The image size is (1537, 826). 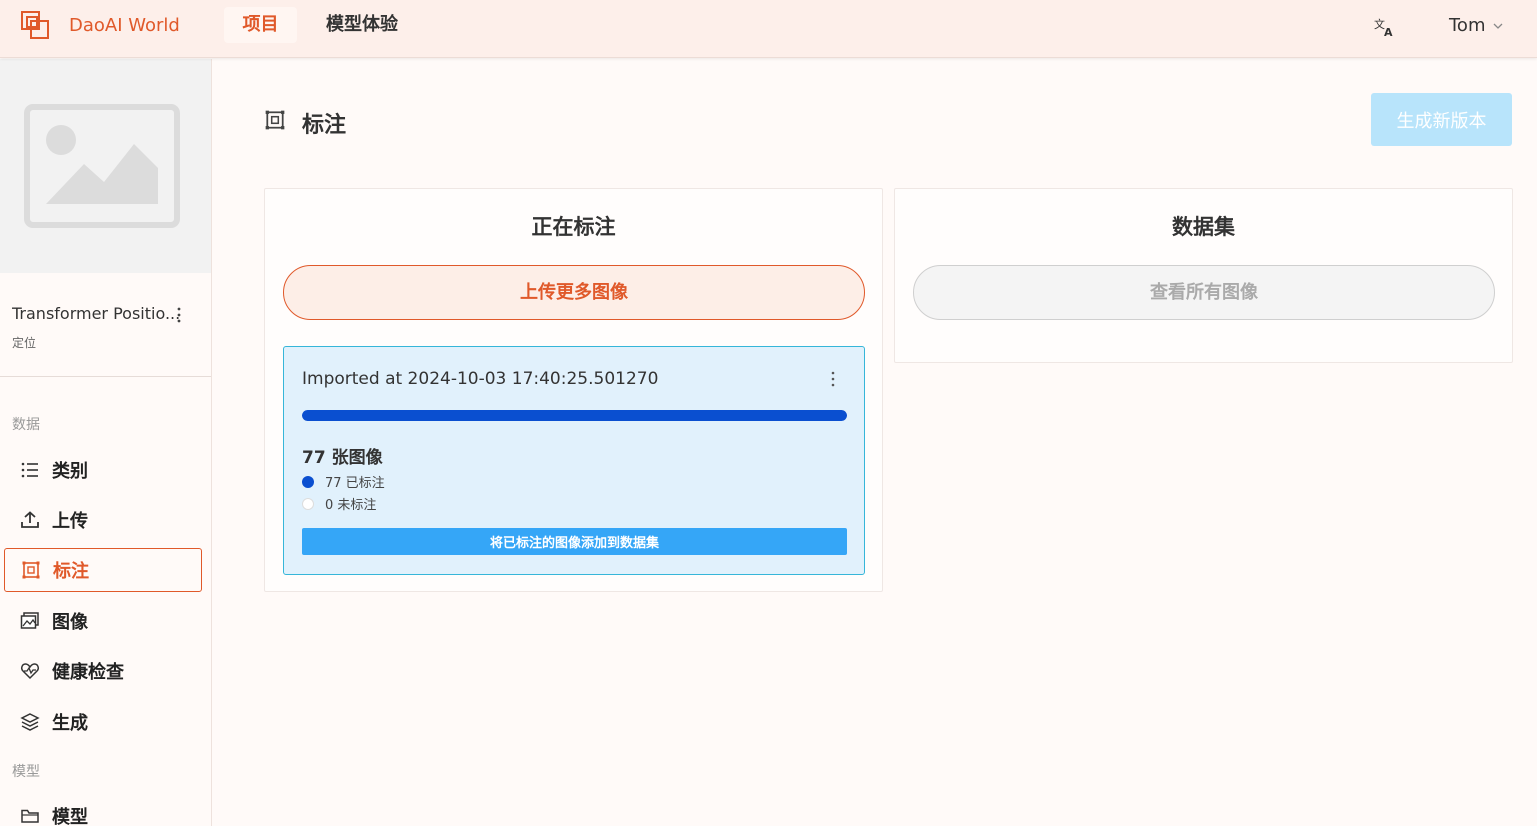 What do you see at coordinates (124, 25) in the screenshot?
I see `brand-name: DaoAI World` at bounding box center [124, 25].